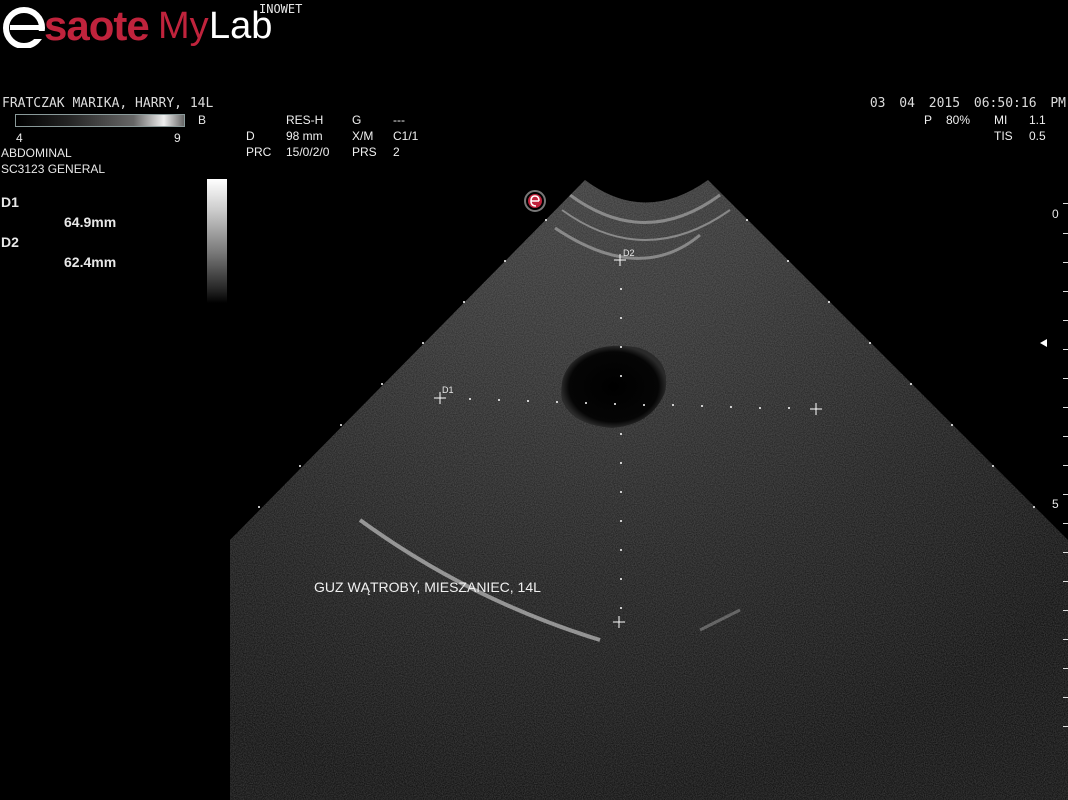 This screenshot has height=800, width=1068. I want to click on gray-map-bar, so click(100, 120).